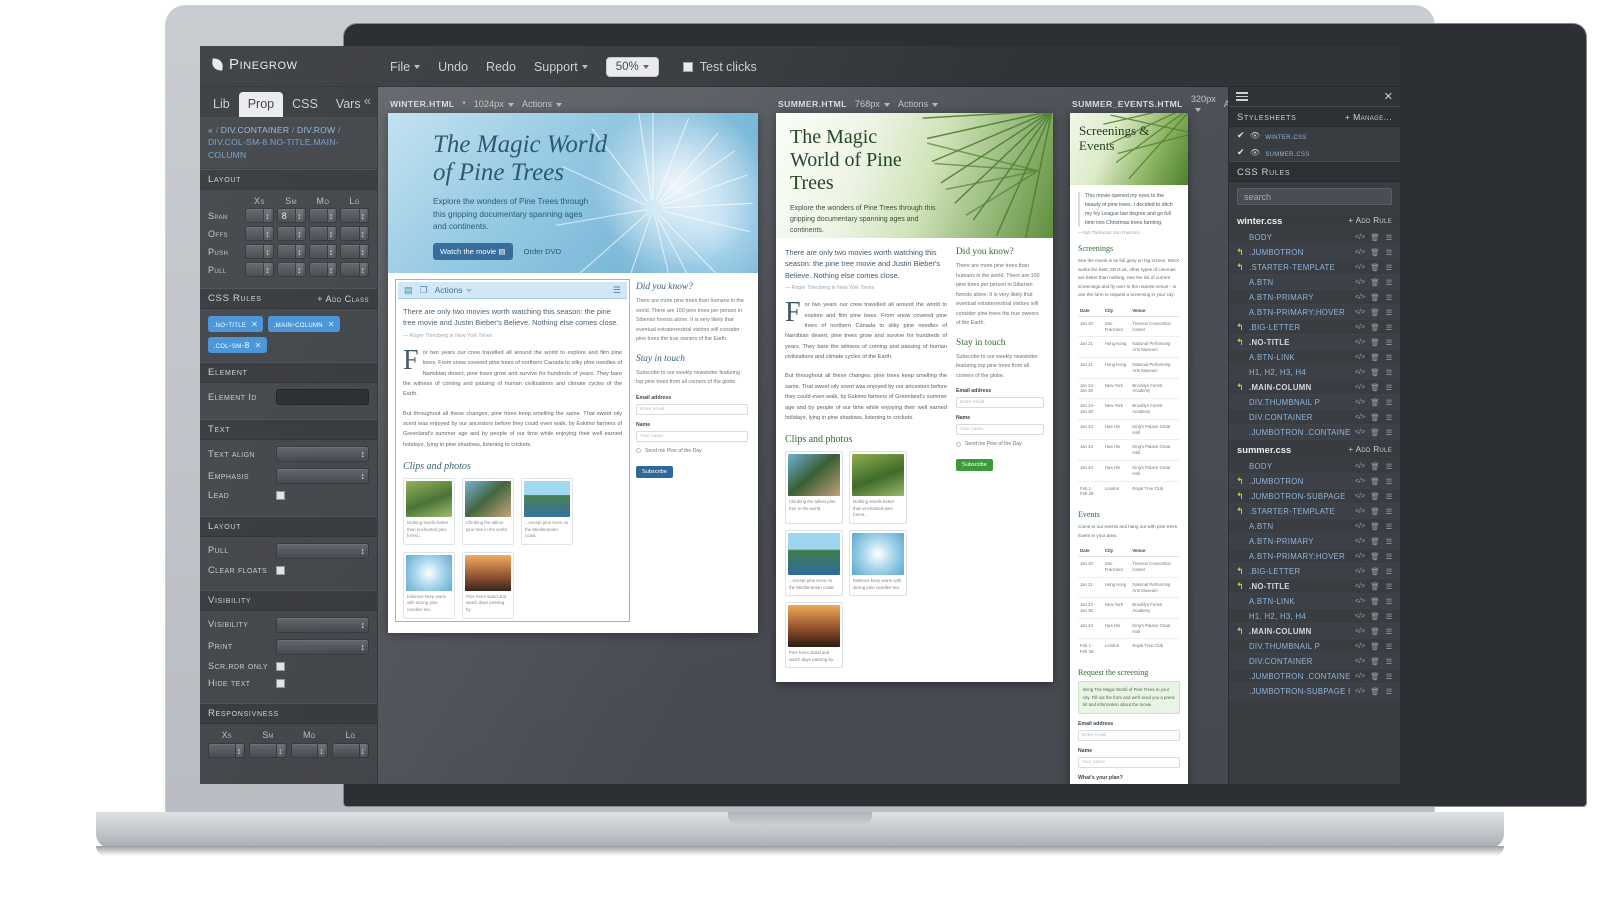  Describe the element at coordinates (1314, 481) in the screenshot. I see `css-rule-row: ↰ .JUMBOTRON </> 🗑 ☰` at that location.